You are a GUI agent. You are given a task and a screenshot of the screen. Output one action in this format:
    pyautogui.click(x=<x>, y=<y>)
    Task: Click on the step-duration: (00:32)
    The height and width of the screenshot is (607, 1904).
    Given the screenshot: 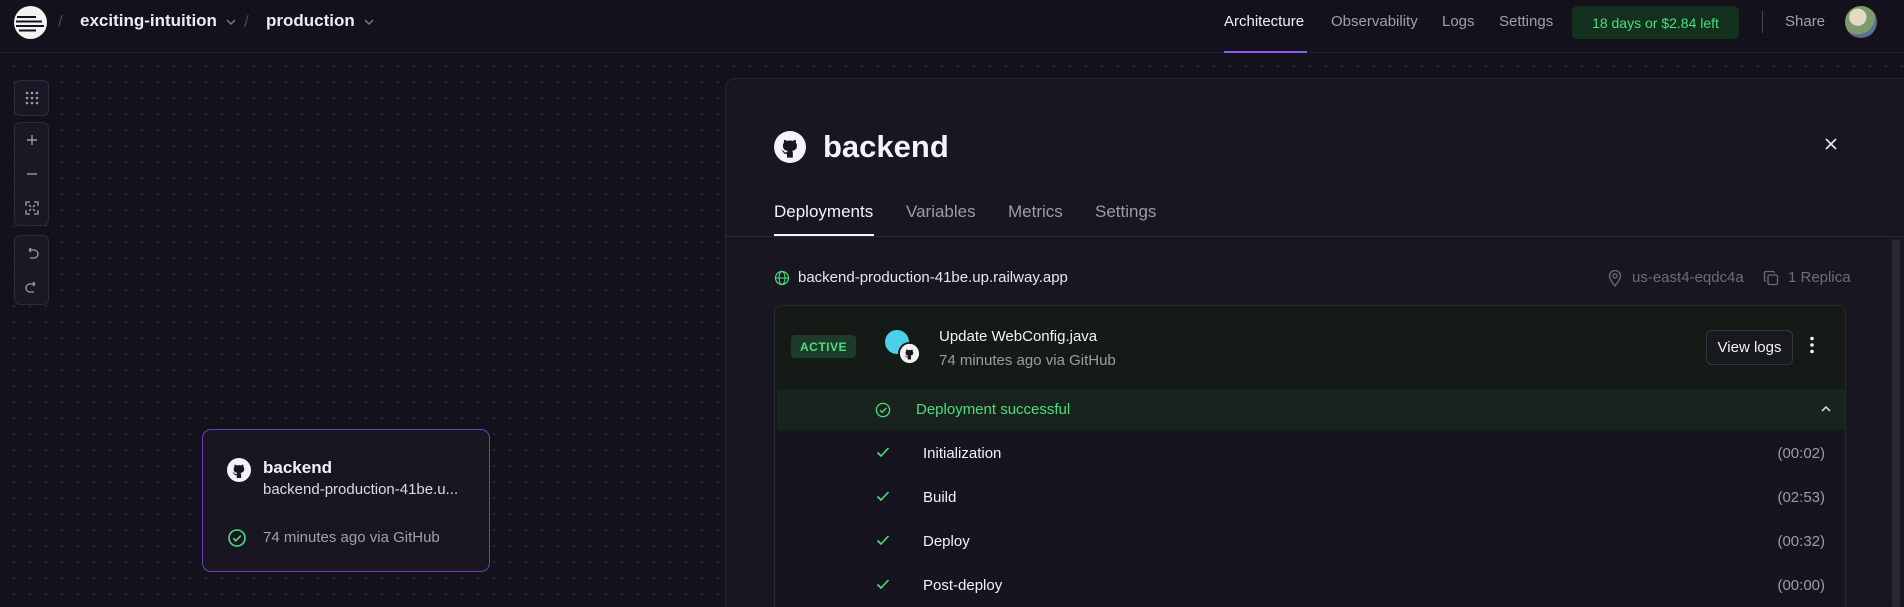 What is the action you would take?
    pyautogui.click(x=1801, y=541)
    